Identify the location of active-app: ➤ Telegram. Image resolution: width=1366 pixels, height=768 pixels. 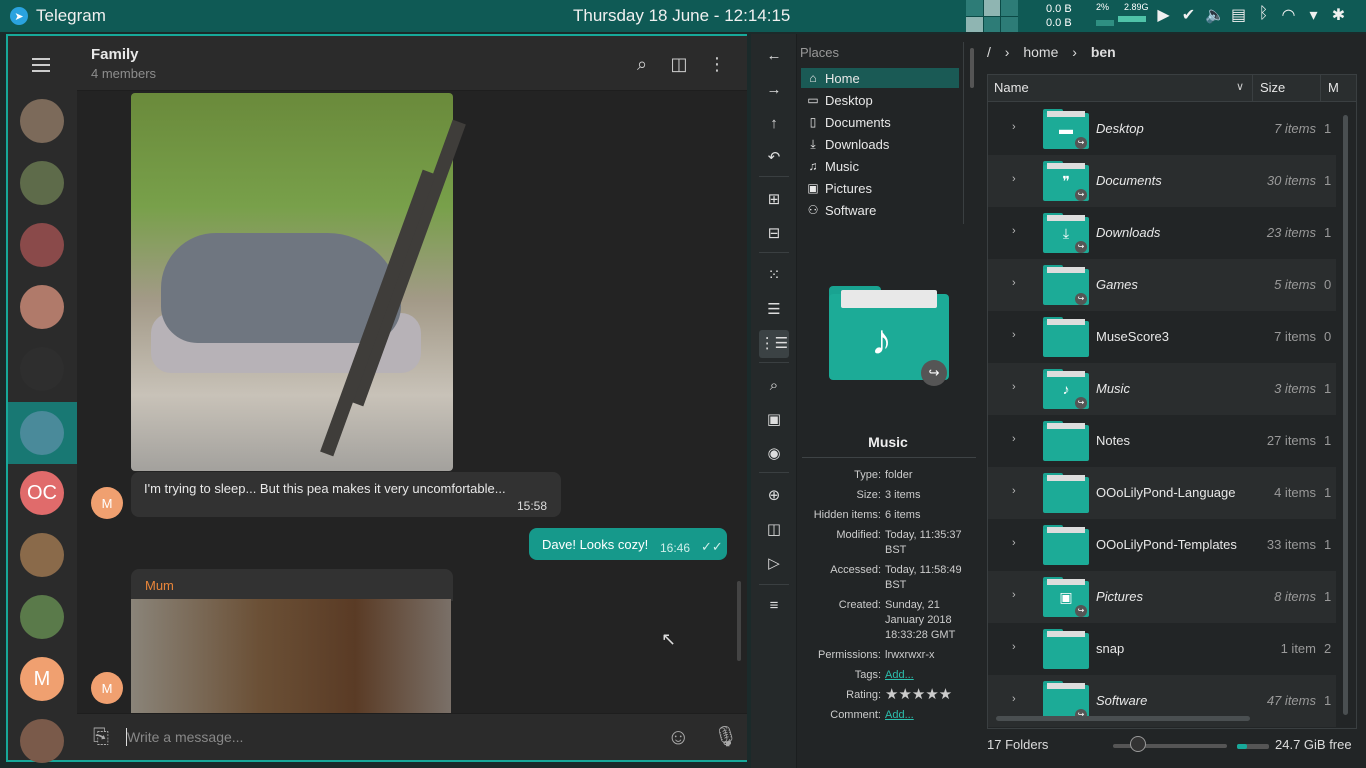
(58, 16).